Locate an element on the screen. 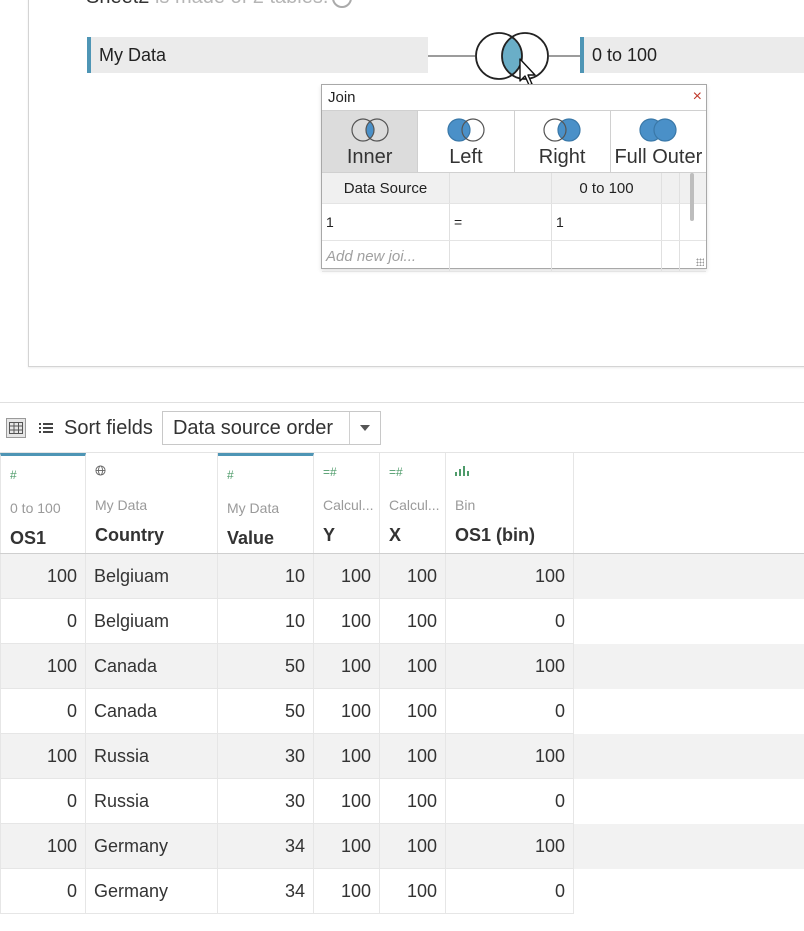 The width and height of the screenshot is (804, 931). sort-fields-dropdown: Data source order is located at coordinates (271, 428).